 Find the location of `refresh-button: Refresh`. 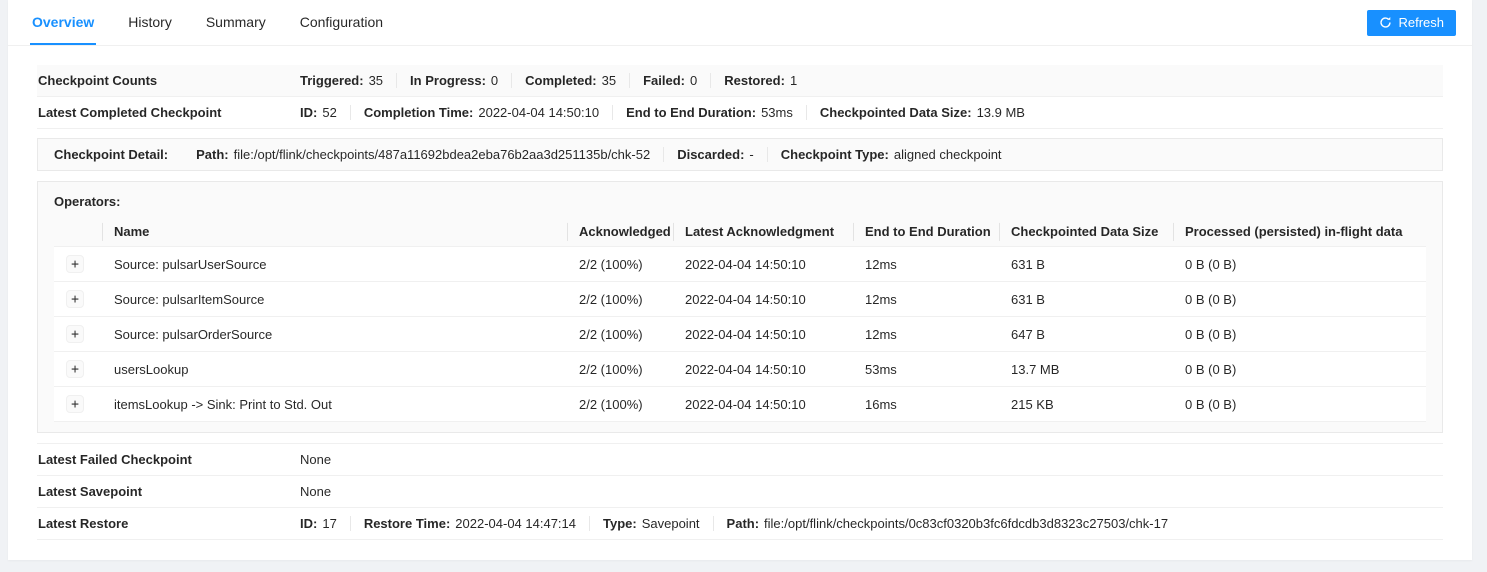

refresh-button: Refresh is located at coordinates (1411, 22).